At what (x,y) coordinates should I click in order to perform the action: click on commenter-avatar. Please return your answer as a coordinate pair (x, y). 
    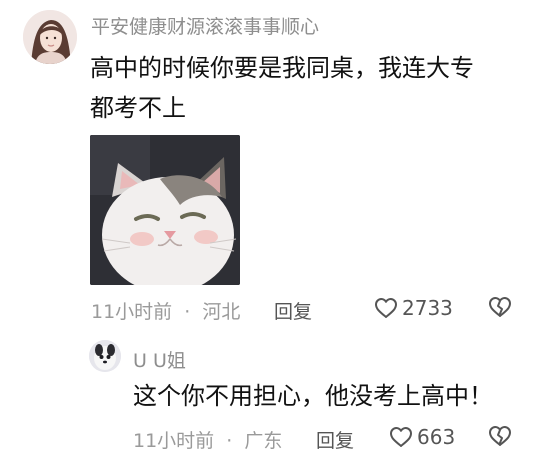
    Looking at the image, I should click on (50, 37).